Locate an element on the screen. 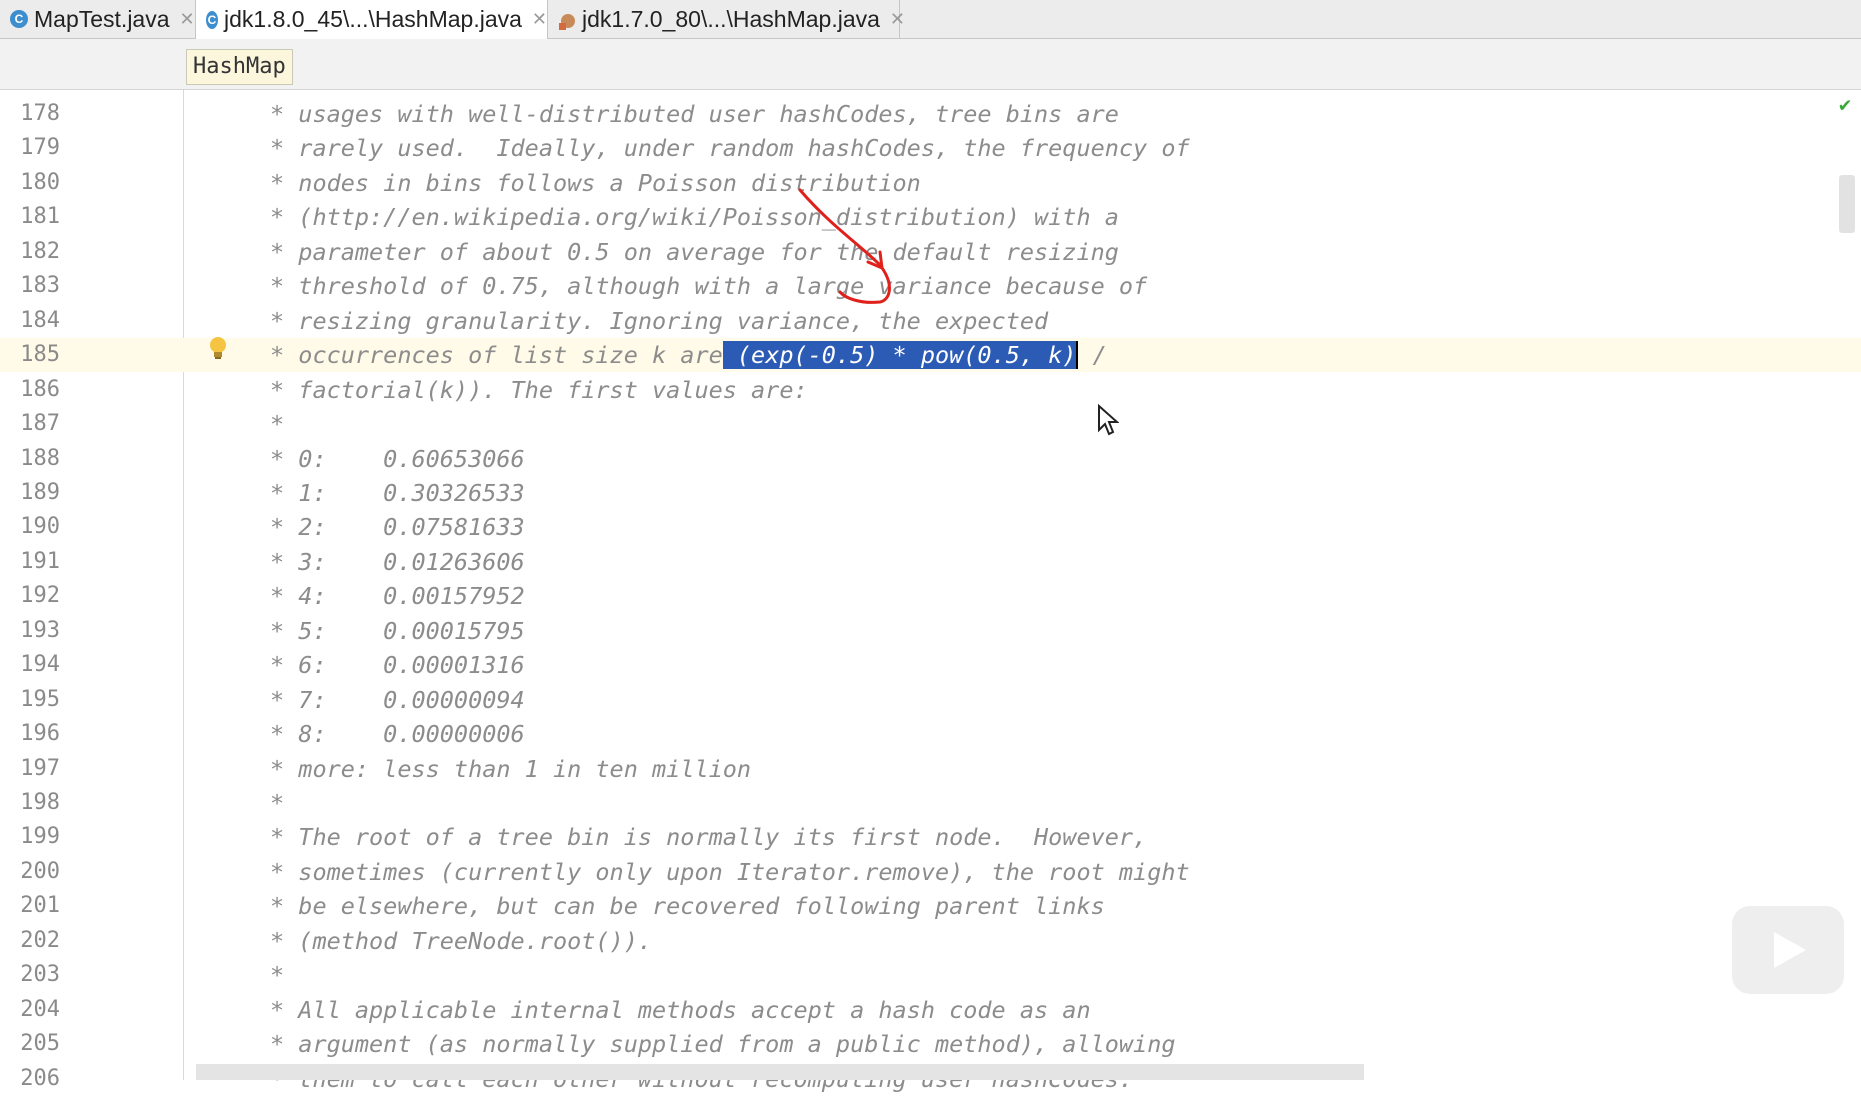 The height and width of the screenshot is (1096, 1861). mouse-cursor-icon is located at coordinates (1108, 420).